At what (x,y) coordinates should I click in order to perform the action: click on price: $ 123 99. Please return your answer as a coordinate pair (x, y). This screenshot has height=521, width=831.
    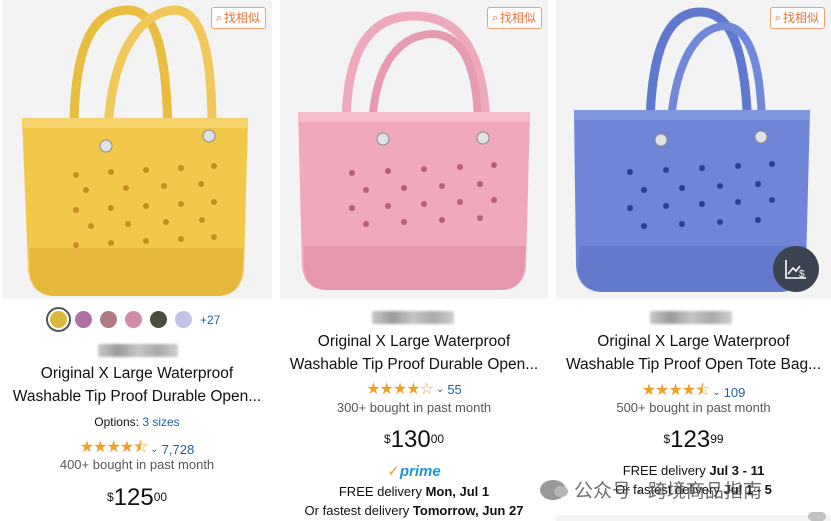
    Looking at the image, I should click on (693, 440).